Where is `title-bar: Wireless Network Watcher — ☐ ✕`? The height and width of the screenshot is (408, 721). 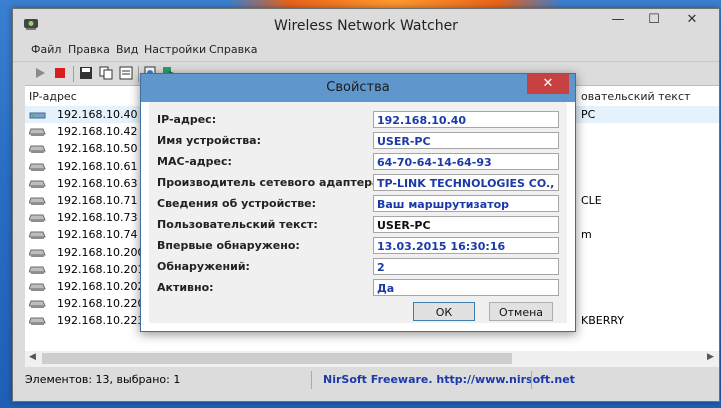
title-bar: Wireless Network Watcher — ☐ ✕ is located at coordinates (366, 25).